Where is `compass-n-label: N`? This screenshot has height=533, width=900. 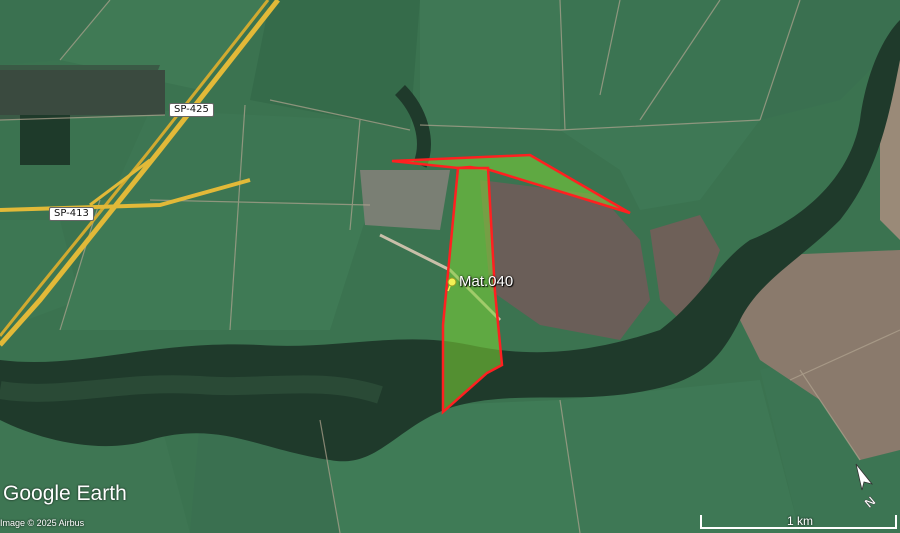 compass-n-label: N is located at coordinates (870, 501).